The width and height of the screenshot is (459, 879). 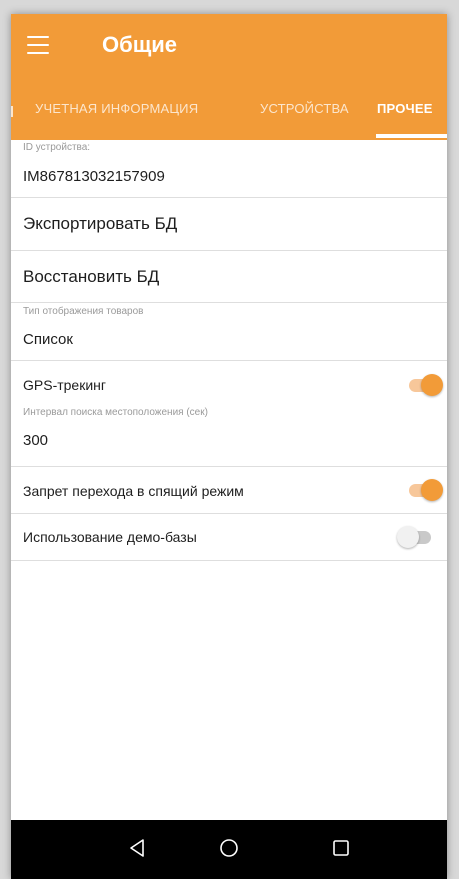 I want to click on hamburger-menu-icon, so click(x=38, y=45).